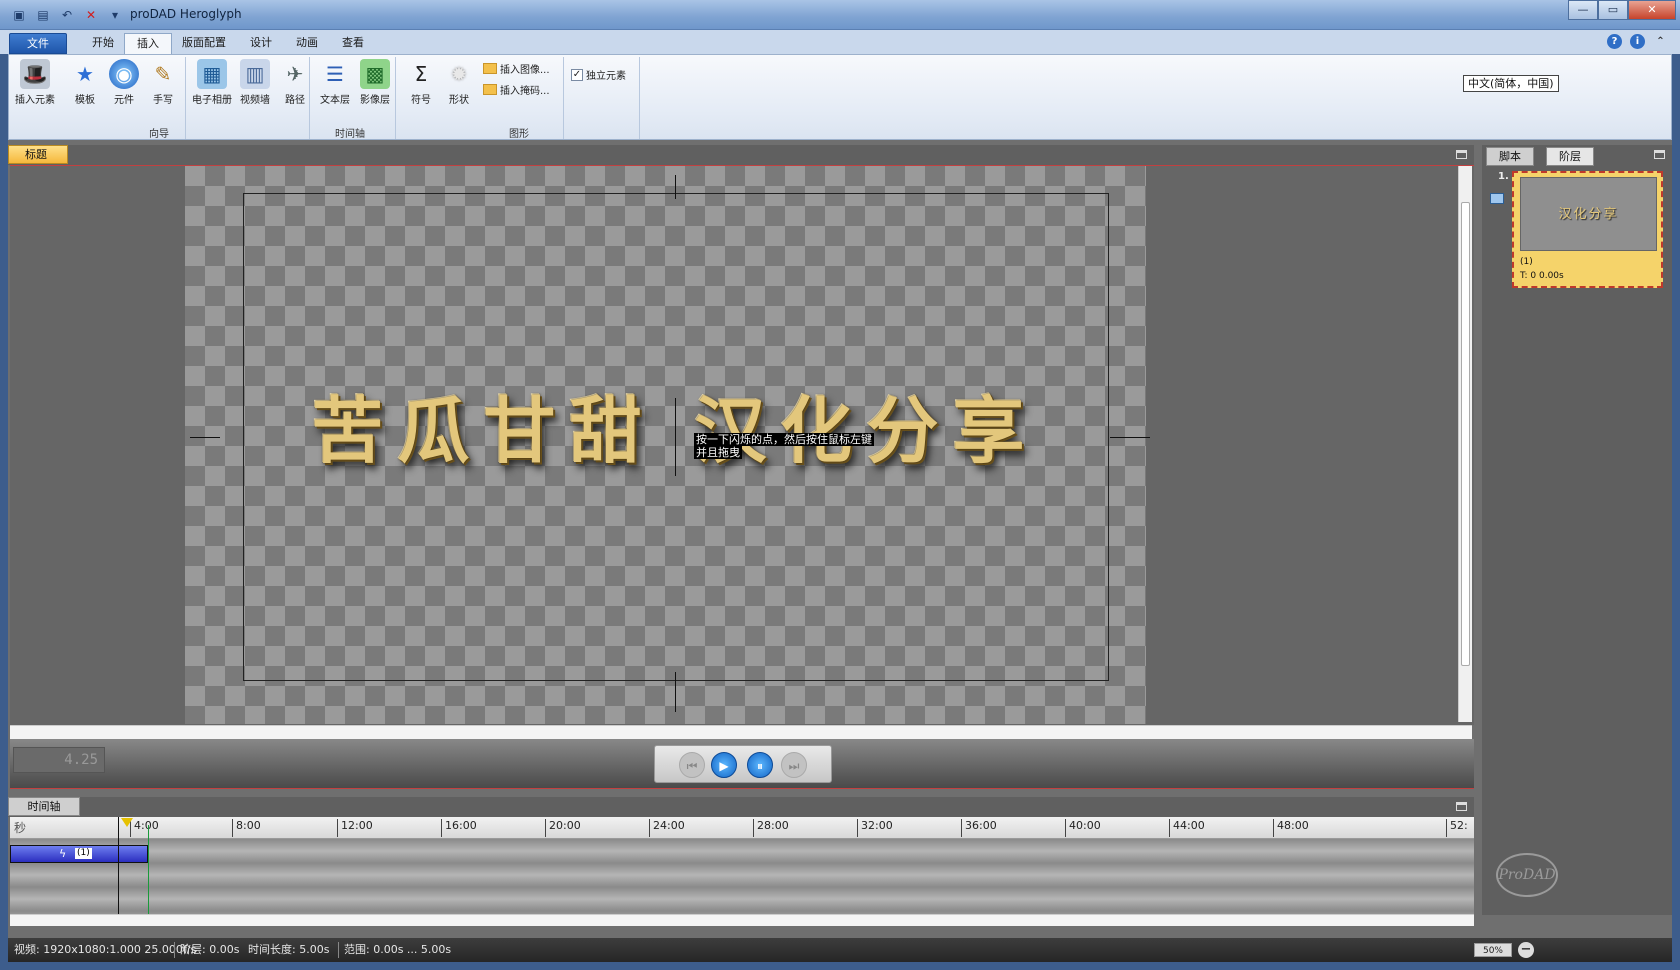 Image resolution: width=1680 pixels, height=970 pixels. Describe the element at coordinates (355, 828) in the screenshot. I see `ruler-tick: 12:00` at that location.